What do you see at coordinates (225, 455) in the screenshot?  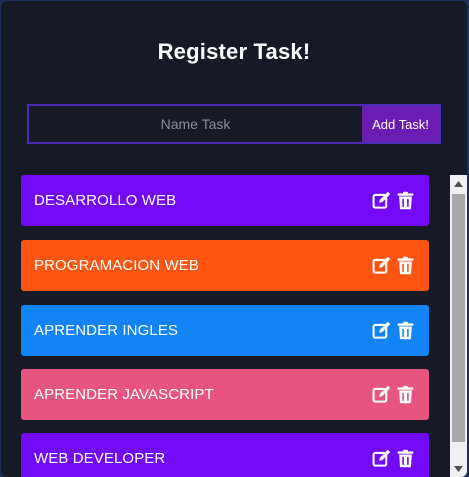 I see `task-item: WEB DEVELOPER` at bounding box center [225, 455].